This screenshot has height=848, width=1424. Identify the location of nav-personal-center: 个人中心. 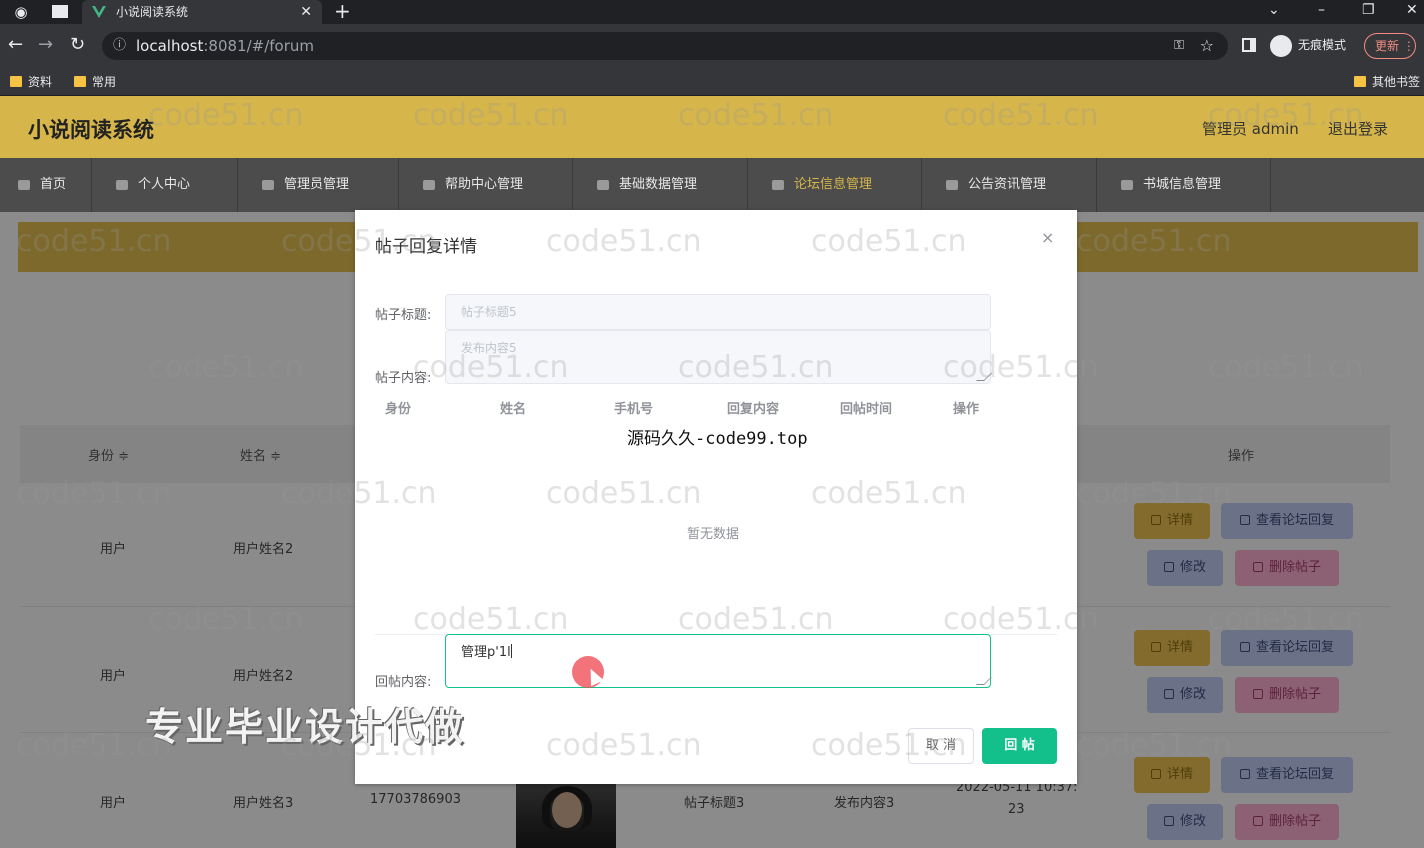
(165, 185).